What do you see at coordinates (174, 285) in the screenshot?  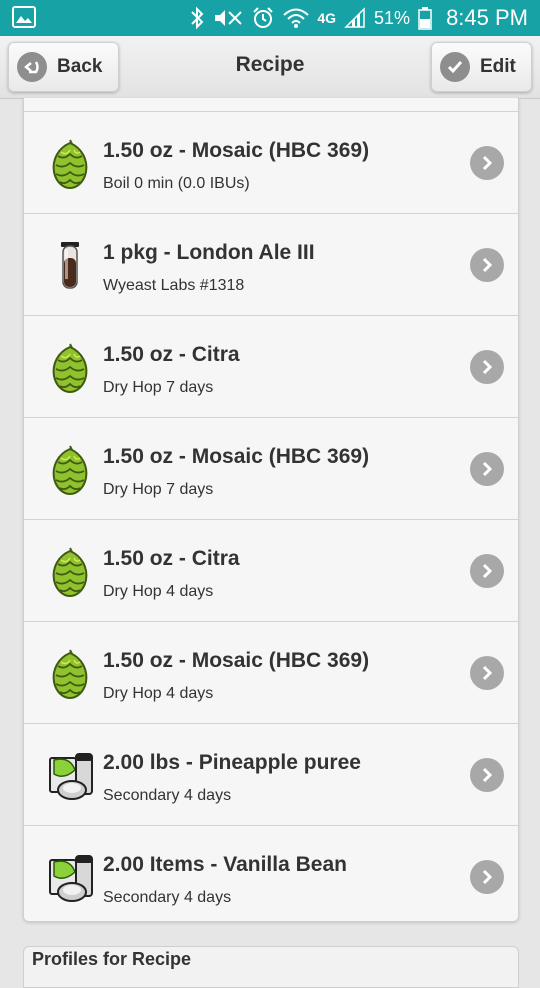 I see `ingredient-detail: Wyeast Labs #1318` at bounding box center [174, 285].